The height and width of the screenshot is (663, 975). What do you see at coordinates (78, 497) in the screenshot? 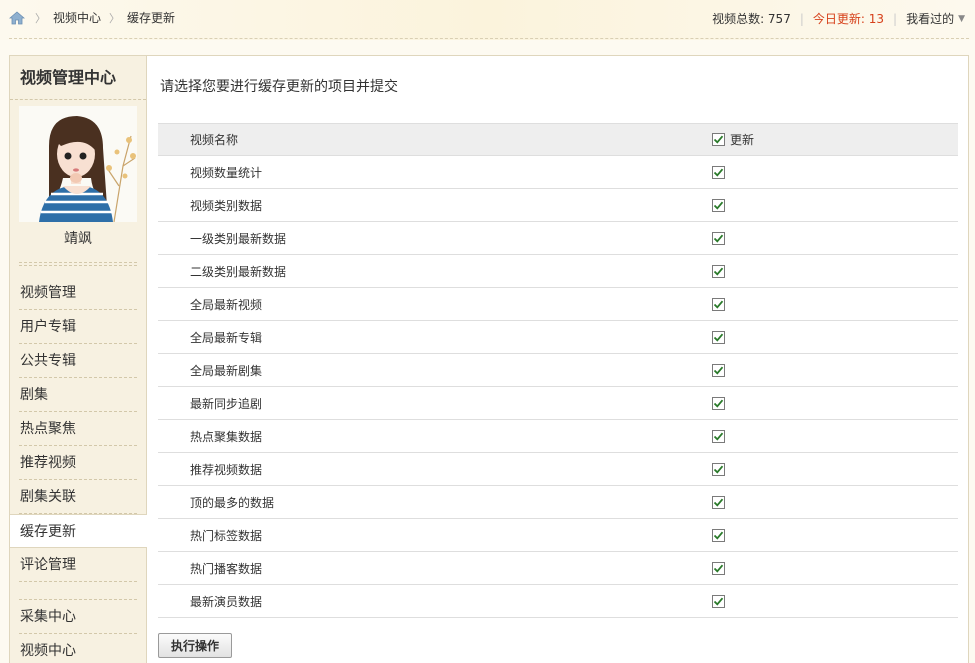
I see `sidebar-item-series-link: 剧集关联` at bounding box center [78, 497].